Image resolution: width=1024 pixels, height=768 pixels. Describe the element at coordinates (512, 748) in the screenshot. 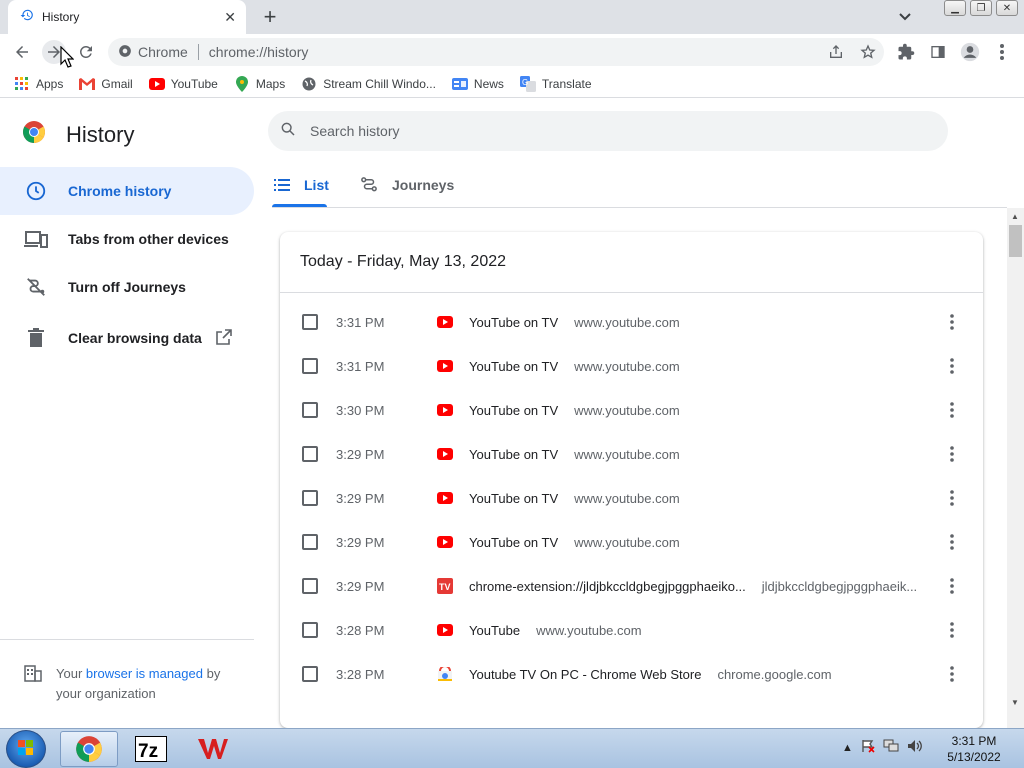

I see `windows-taskbar: 7z ▲ 3:31 PM 5/13/2022` at that location.